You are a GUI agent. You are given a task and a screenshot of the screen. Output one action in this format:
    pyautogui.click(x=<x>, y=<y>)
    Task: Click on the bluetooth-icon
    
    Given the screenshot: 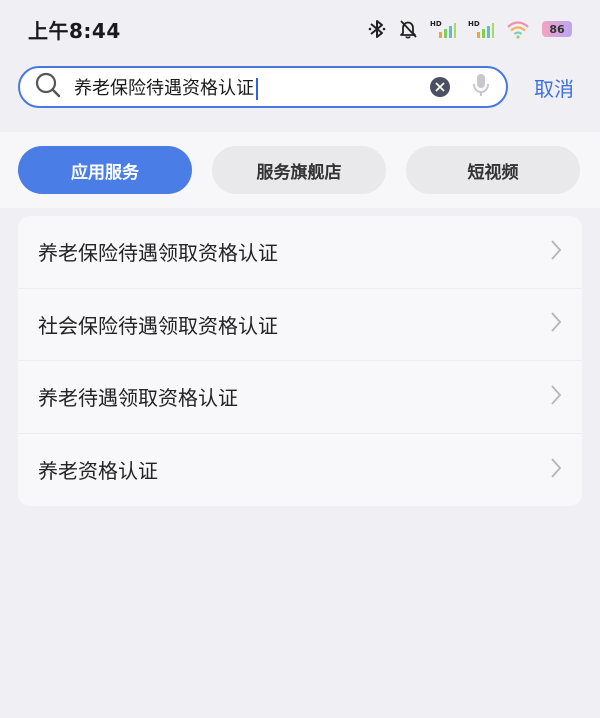 What is the action you would take?
    pyautogui.click(x=377, y=29)
    